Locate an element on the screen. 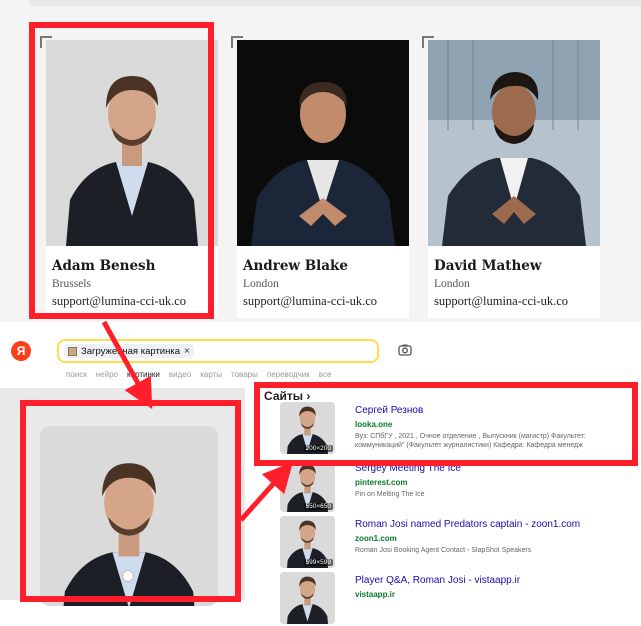 Image resolution: width=641 pixels, height=626 pixels. annotation-box-result is located at coordinates (446, 424).